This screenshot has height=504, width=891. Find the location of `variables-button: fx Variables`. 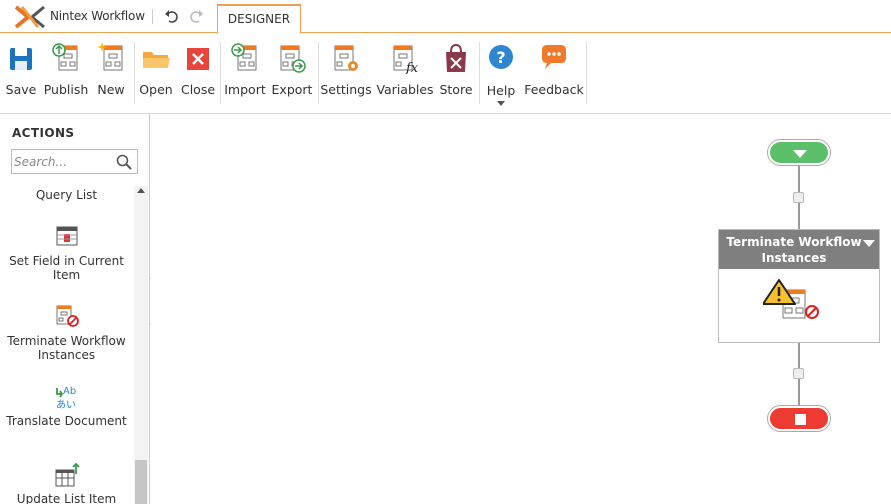

variables-button: fx Variables is located at coordinates (405, 70).